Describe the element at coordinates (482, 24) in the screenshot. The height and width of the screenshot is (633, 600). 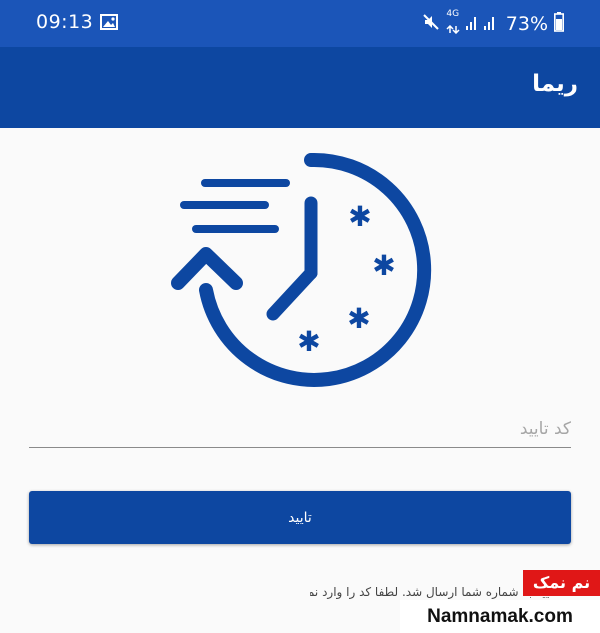
I see `signal-icon` at that location.